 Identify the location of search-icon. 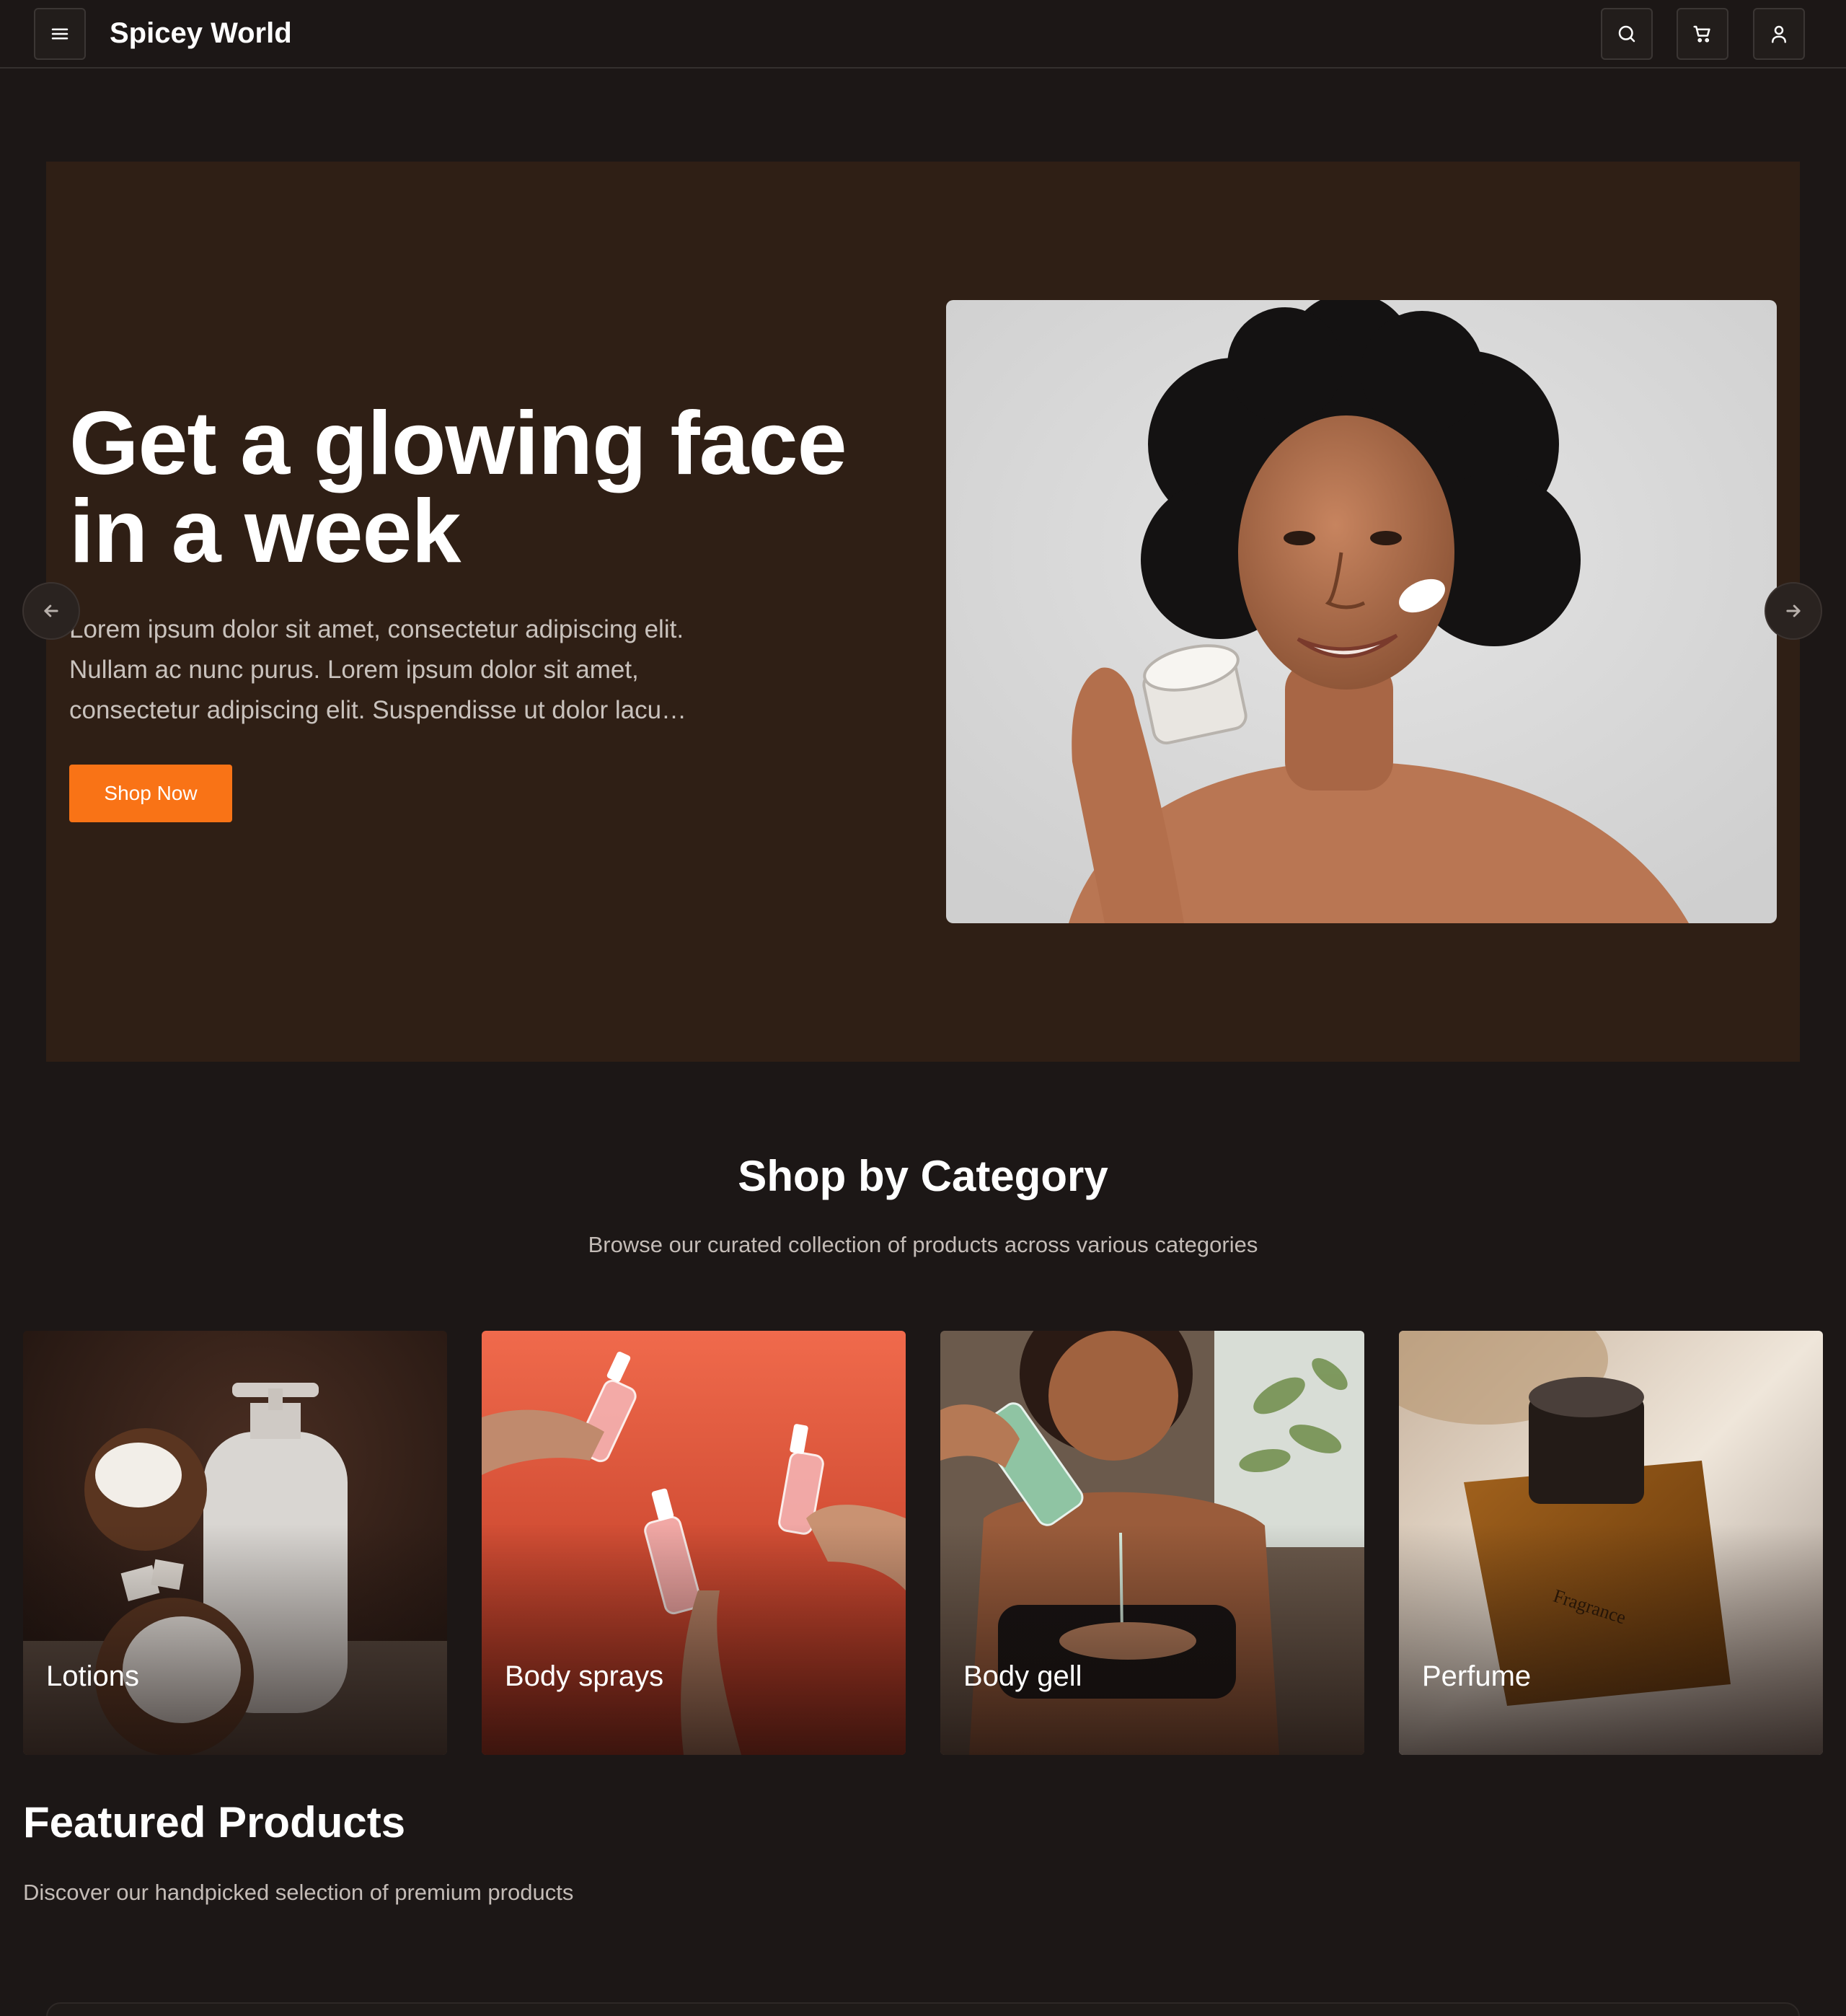
(1626, 34).